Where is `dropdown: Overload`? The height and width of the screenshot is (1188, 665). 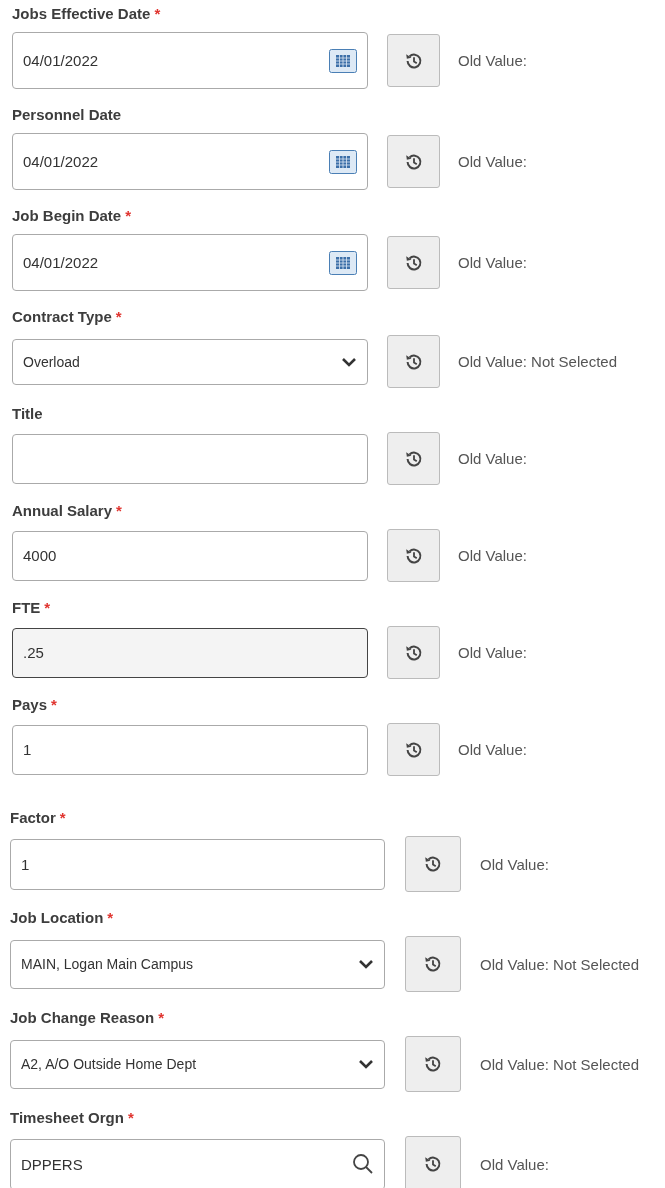
dropdown: Overload is located at coordinates (190, 361).